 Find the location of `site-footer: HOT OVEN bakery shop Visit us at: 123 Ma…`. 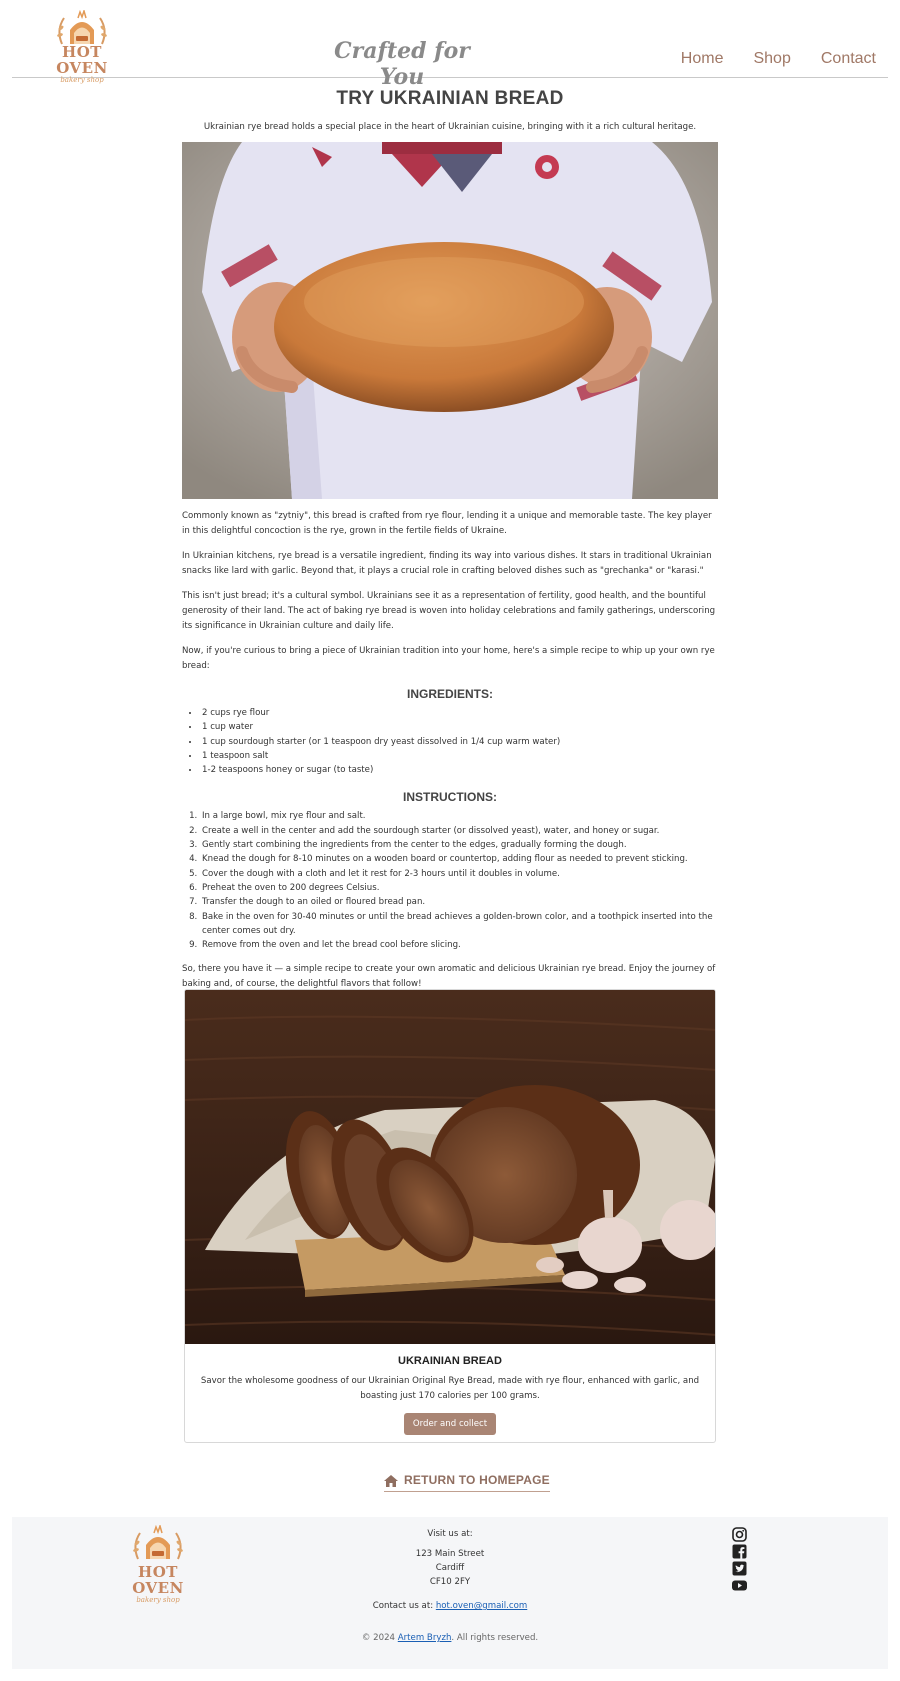

site-footer: HOT OVEN bakery shop Visit us at: 123 Ma… is located at coordinates (450, 1593).